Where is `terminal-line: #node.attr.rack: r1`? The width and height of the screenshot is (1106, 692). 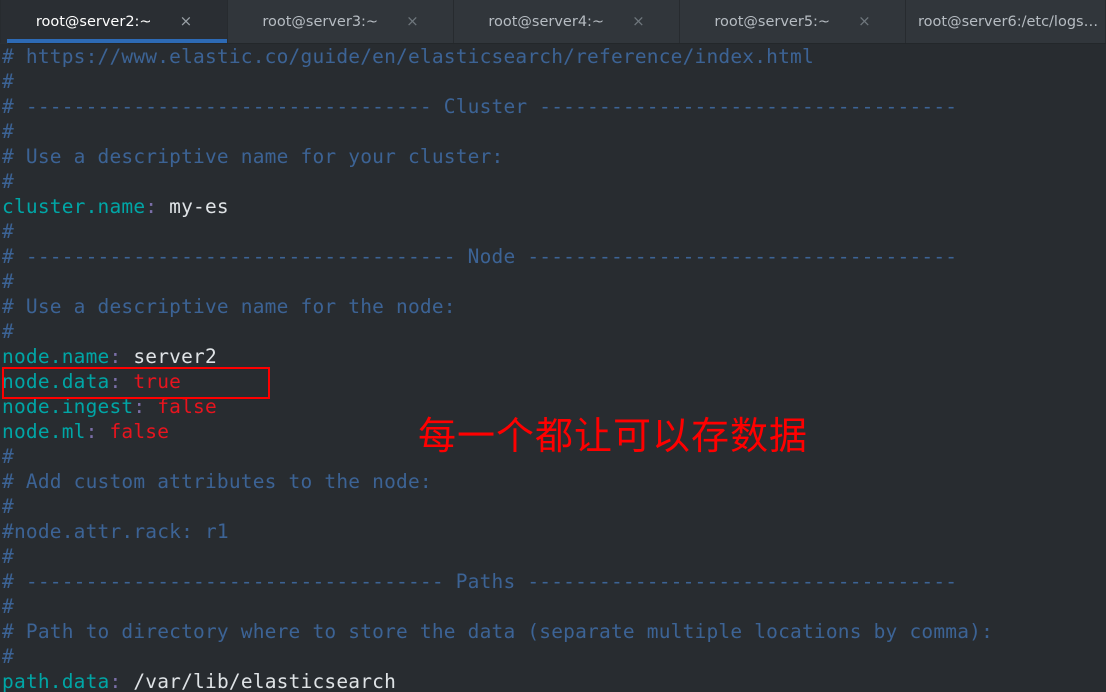
terminal-line: #node.attr.rack: r1 is located at coordinates (554, 531).